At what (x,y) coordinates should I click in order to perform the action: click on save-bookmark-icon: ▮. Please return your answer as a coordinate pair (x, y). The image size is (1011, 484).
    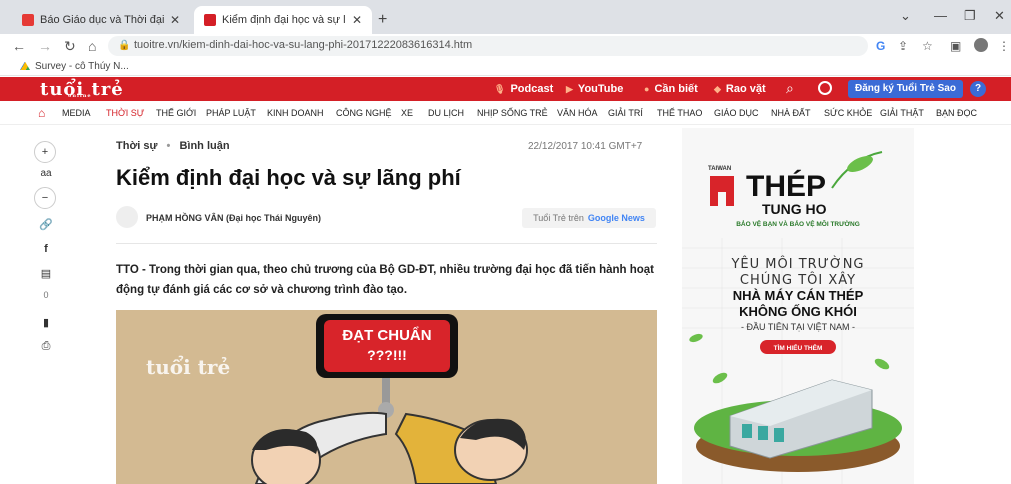
    Looking at the image, I should click on (46, 323).